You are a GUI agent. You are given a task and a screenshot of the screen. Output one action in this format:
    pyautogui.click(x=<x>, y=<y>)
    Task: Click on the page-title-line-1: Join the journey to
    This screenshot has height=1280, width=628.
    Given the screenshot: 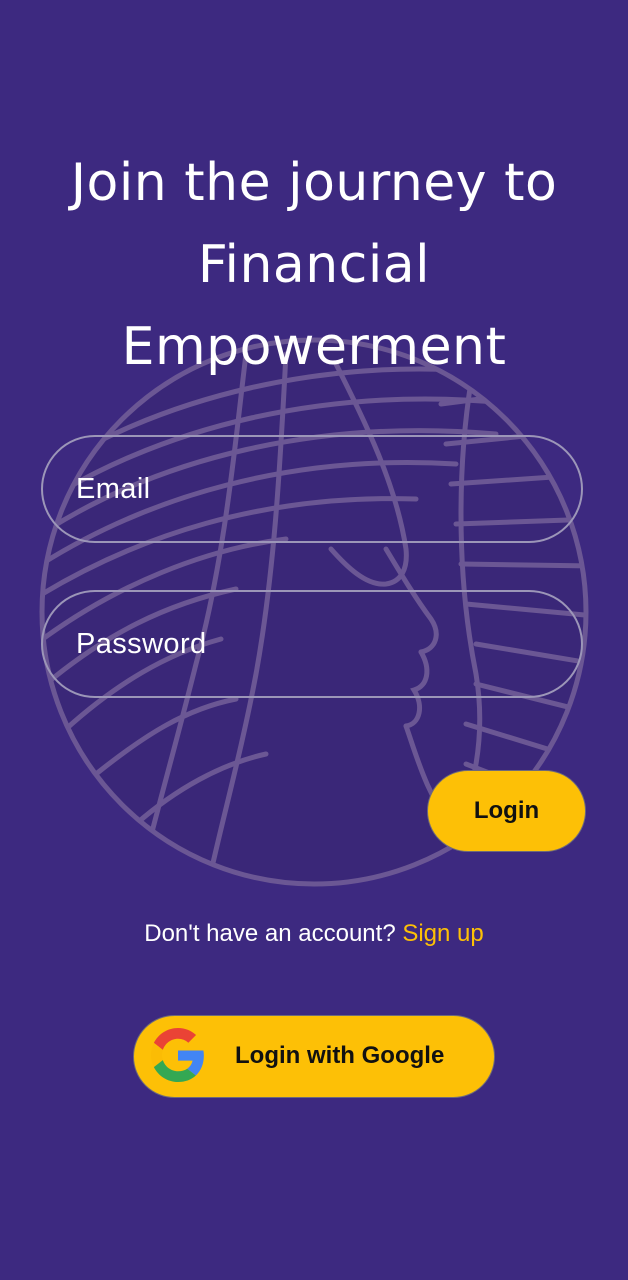 What is the action you would take?
    pyautogui.click(x=314, y=183)
    